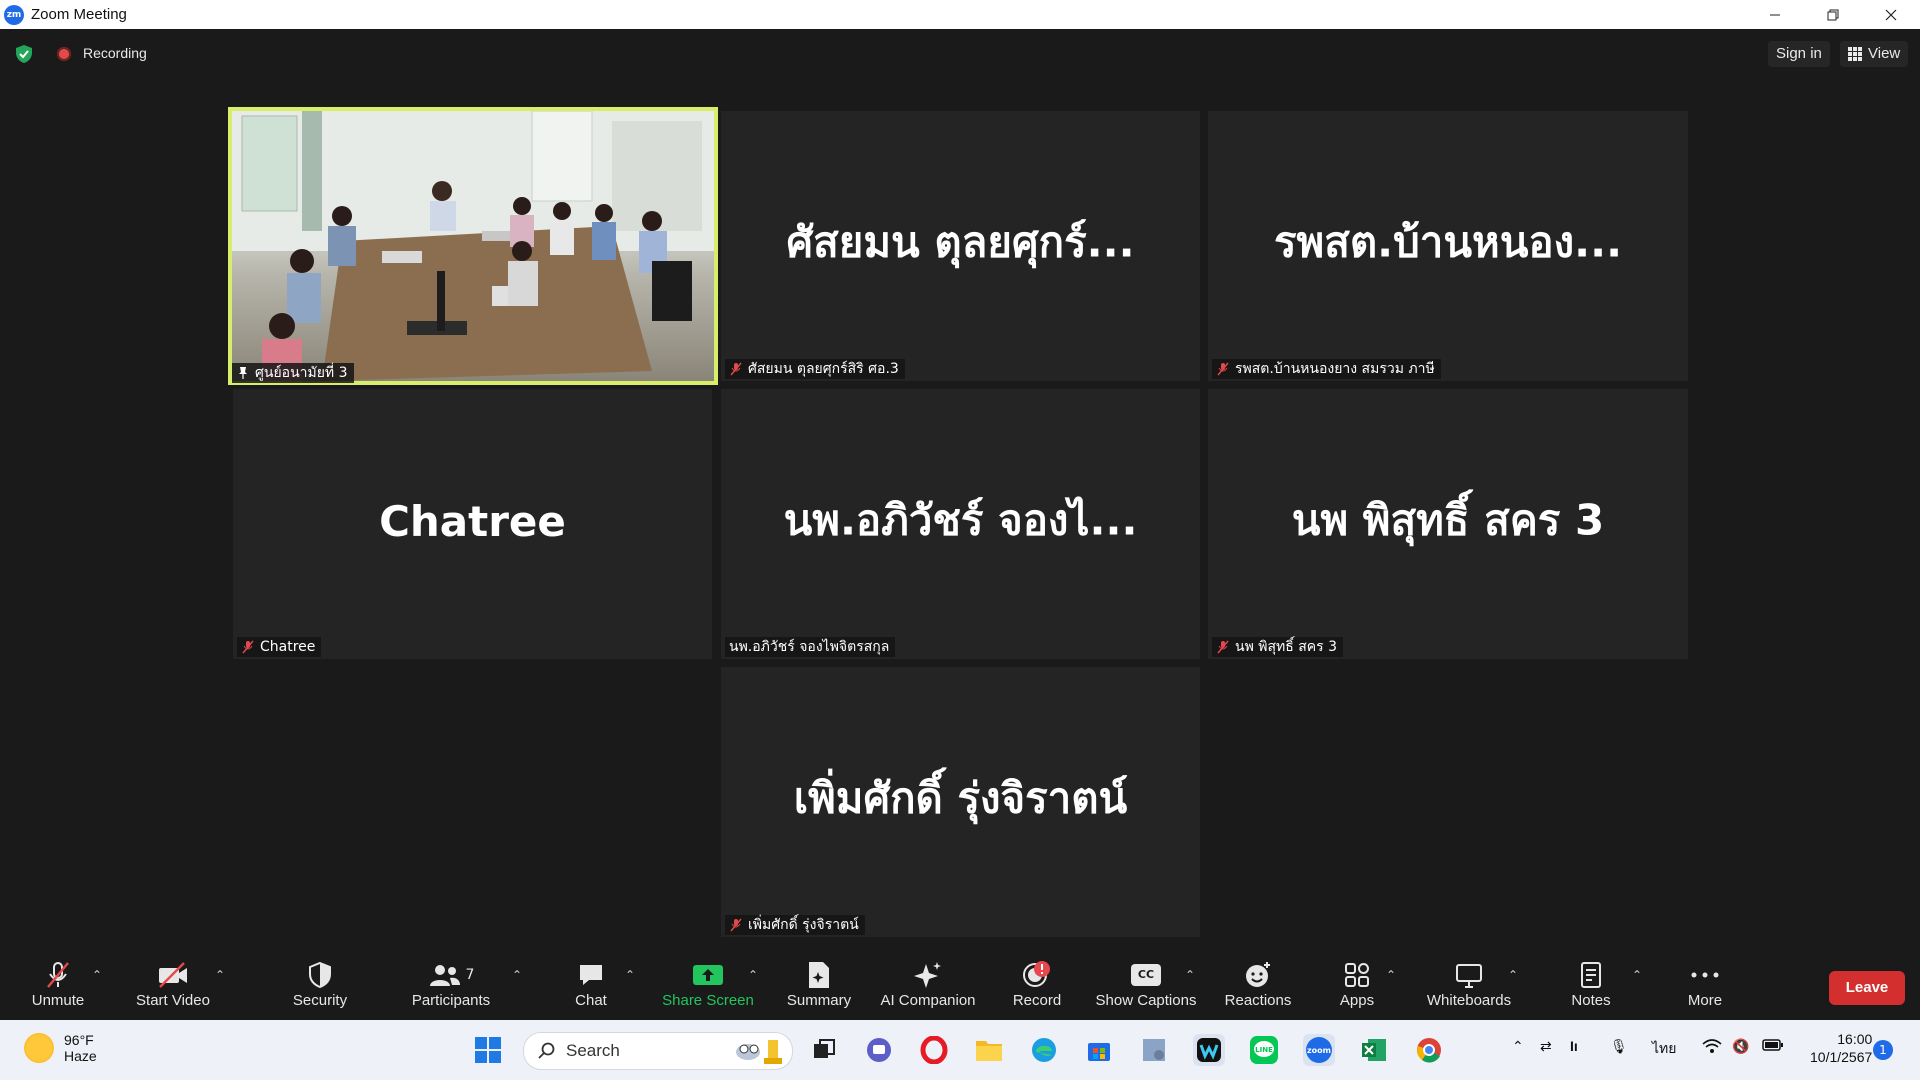  What do you see at coordinates (934, 1050) in the screenshot?
I see `opera-browser-icon` at bounding box center [934, 1050].